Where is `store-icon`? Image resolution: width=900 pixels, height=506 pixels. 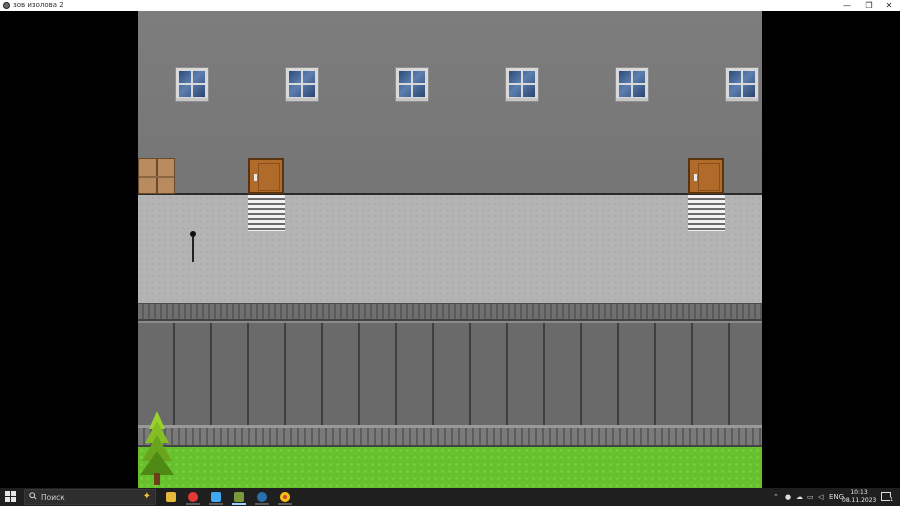 store-icon is located at coordinates (216, 497).